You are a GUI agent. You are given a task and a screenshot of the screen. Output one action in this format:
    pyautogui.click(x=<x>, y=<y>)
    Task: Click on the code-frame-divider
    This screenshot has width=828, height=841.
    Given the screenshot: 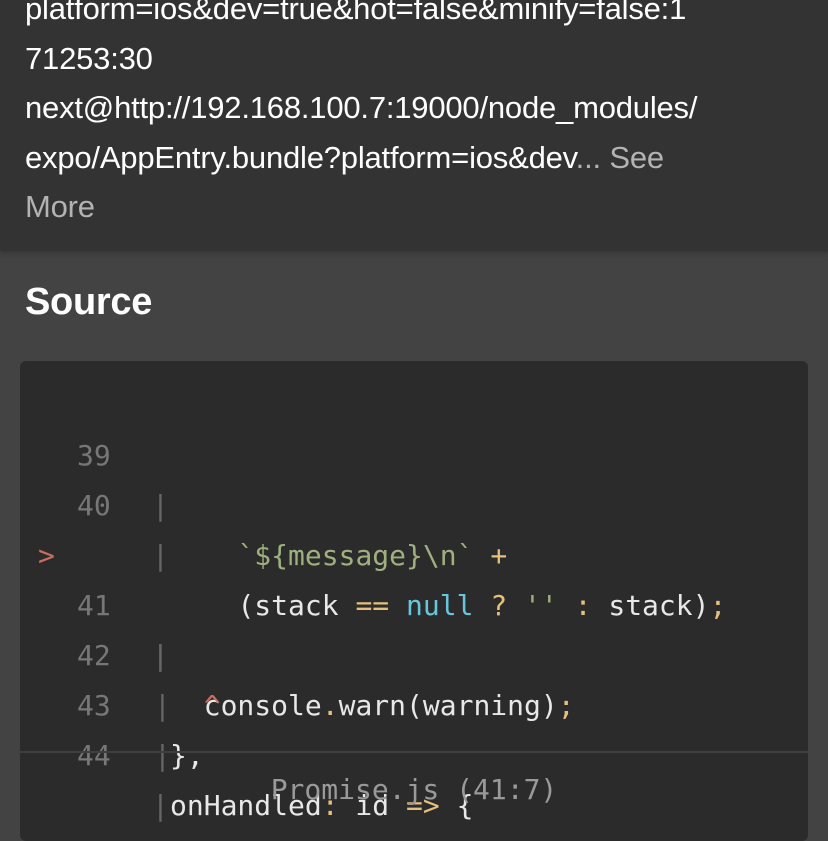 What is the action you would take?
    pyautogui.click(x=414, y=752)
    